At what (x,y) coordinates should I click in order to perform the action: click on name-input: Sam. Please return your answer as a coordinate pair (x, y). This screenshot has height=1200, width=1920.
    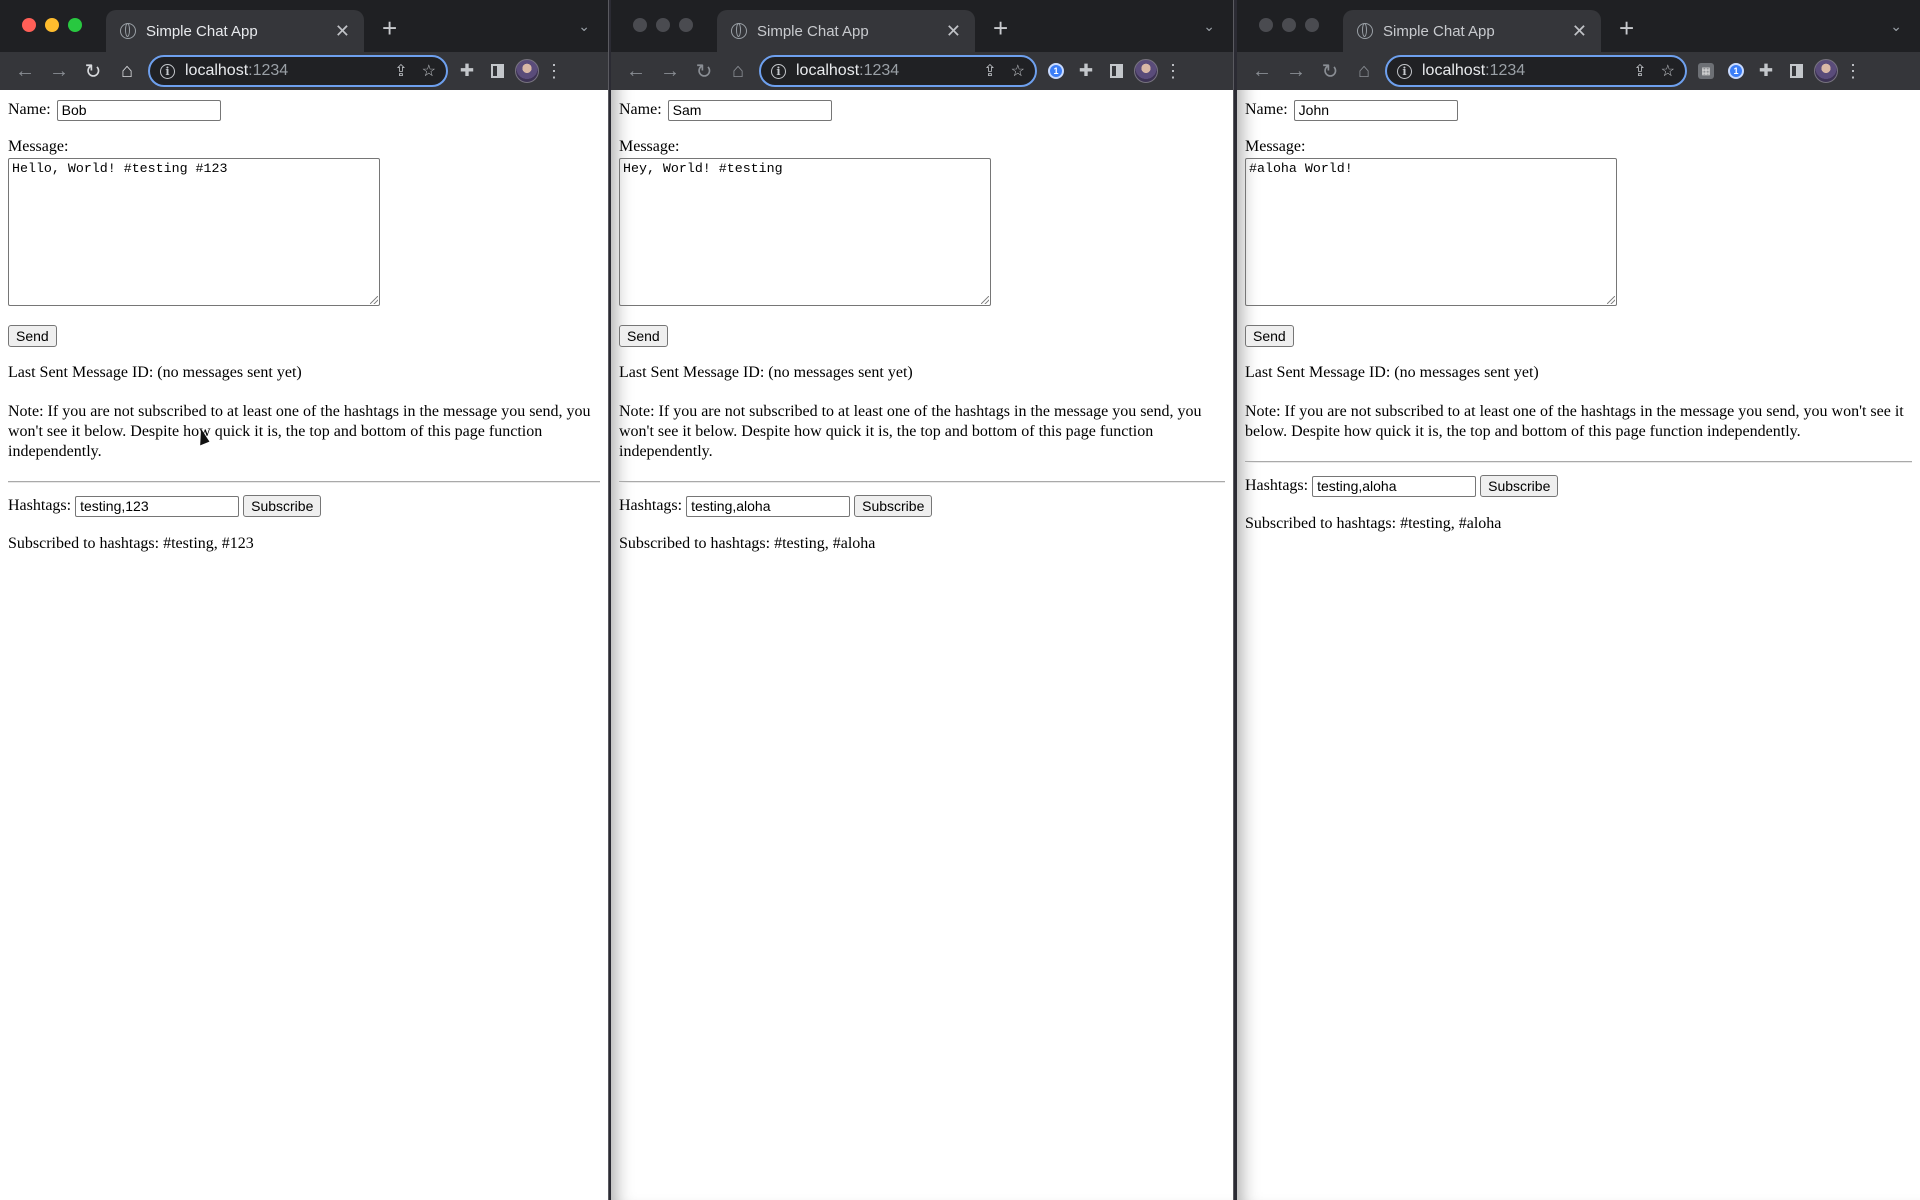
    Looking at the image, I should click on (749, 110).